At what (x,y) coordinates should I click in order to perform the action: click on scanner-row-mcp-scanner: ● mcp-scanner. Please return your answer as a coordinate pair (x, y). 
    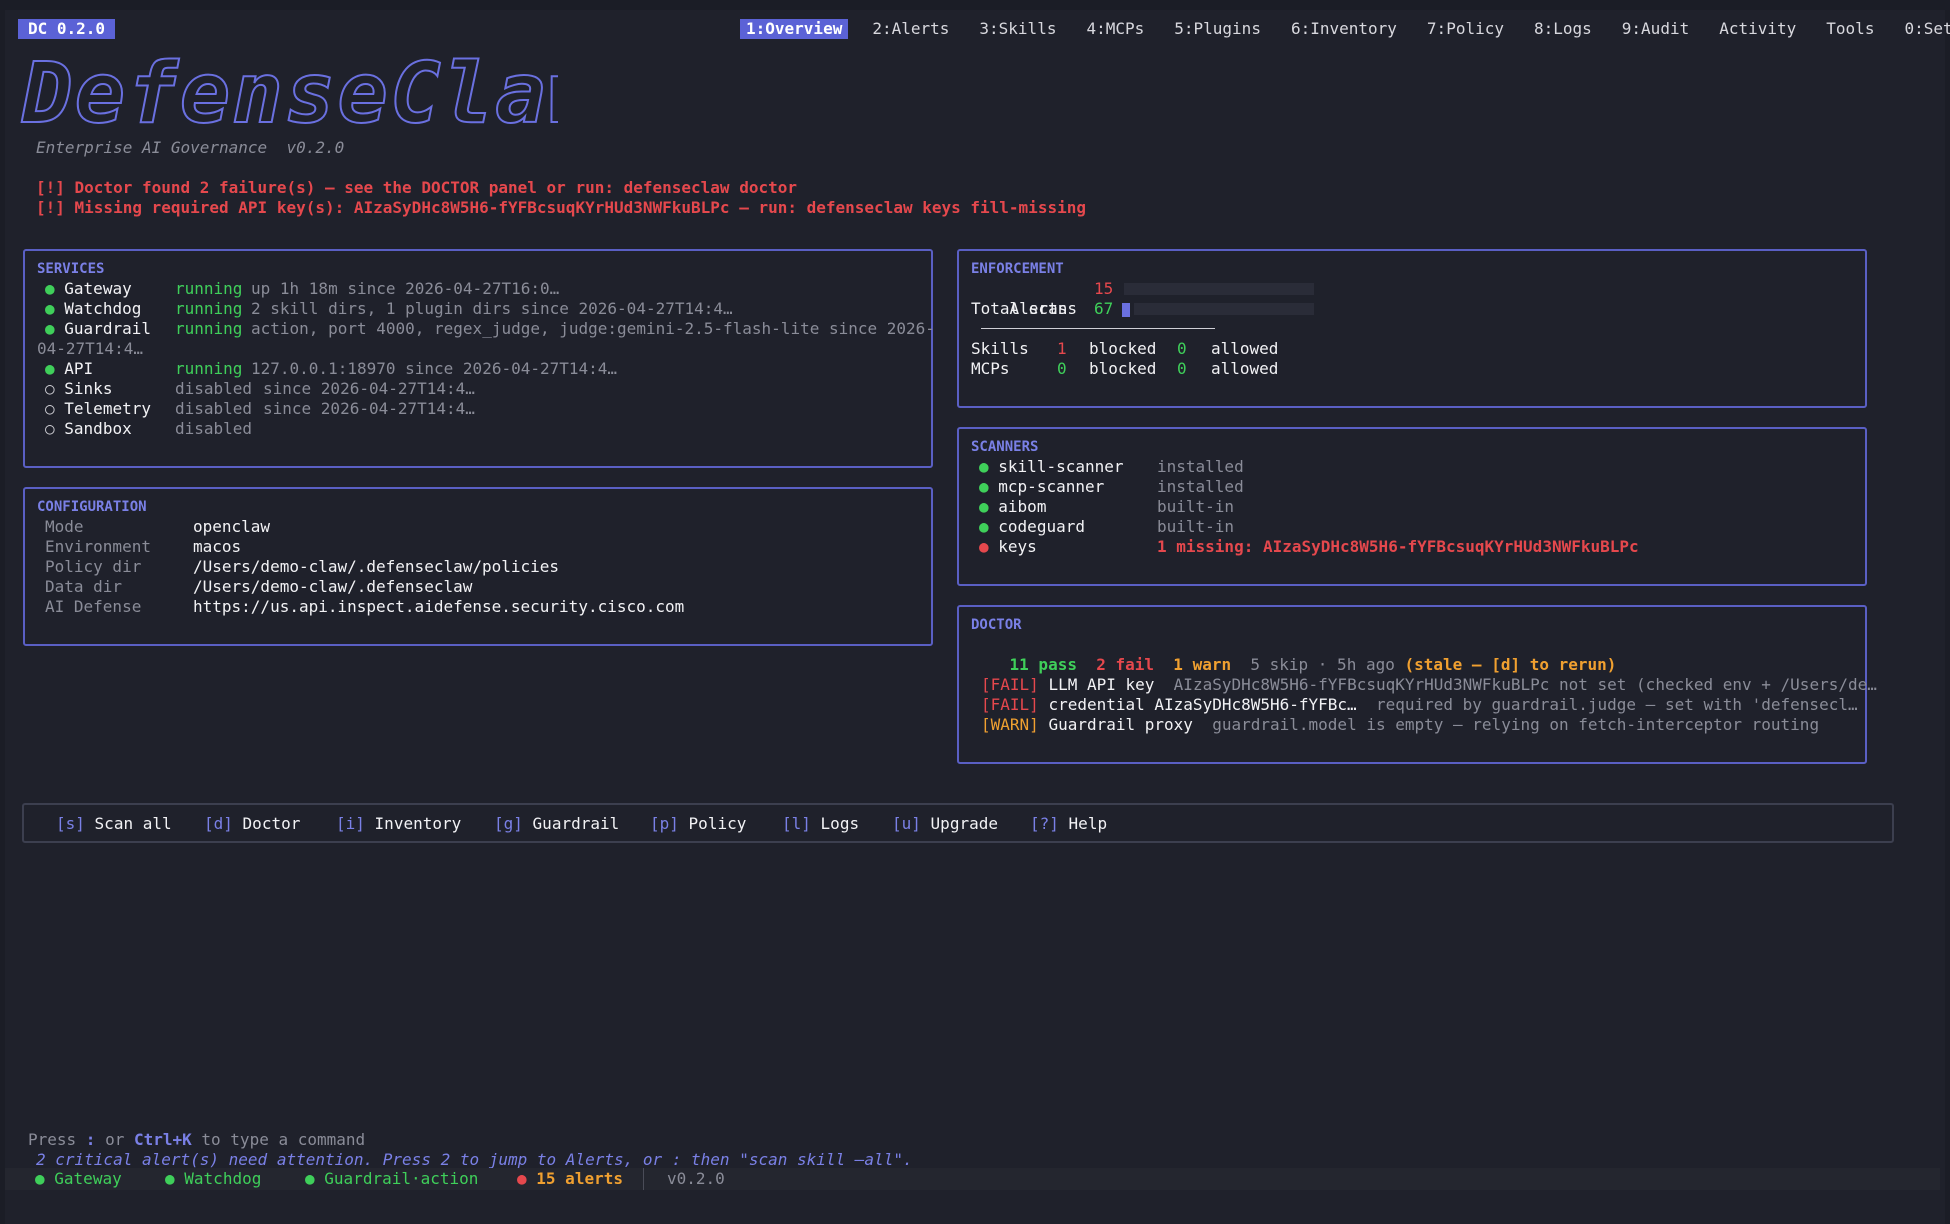
    Looking at the image, I should click on (1041, 487).